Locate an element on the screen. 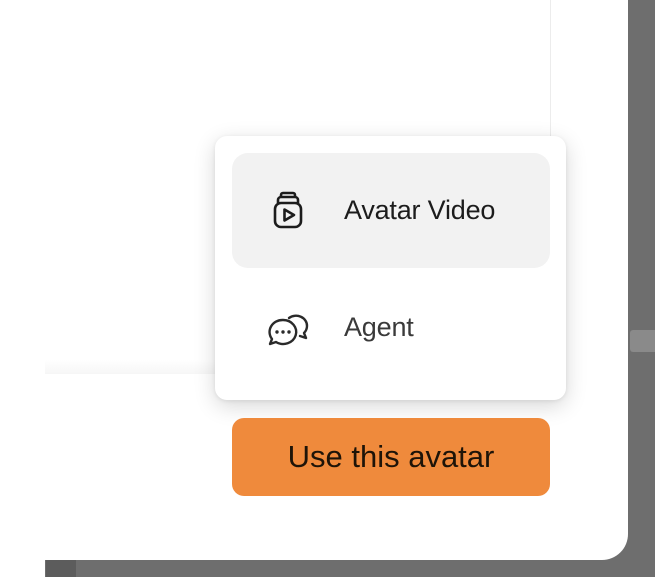 Image resolution: width=655 pixels, height=577 pixels. backdrop-bottom-left is located at coordinates (22, 568).